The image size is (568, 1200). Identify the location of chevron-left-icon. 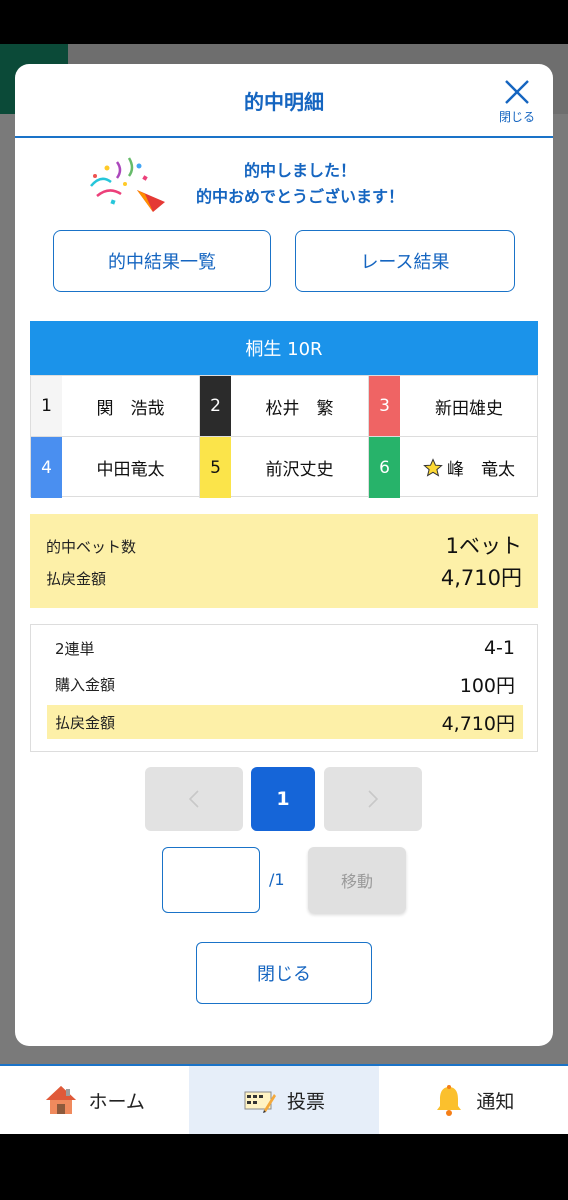
(193, 799).